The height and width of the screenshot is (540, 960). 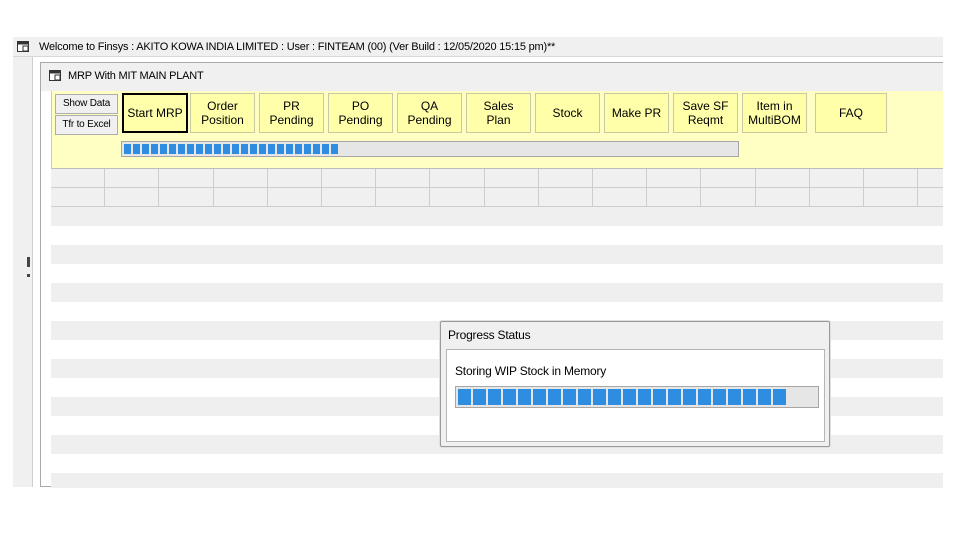 I want to click on sales-plan-button: Sales Plan, so click(x=498, y=113).